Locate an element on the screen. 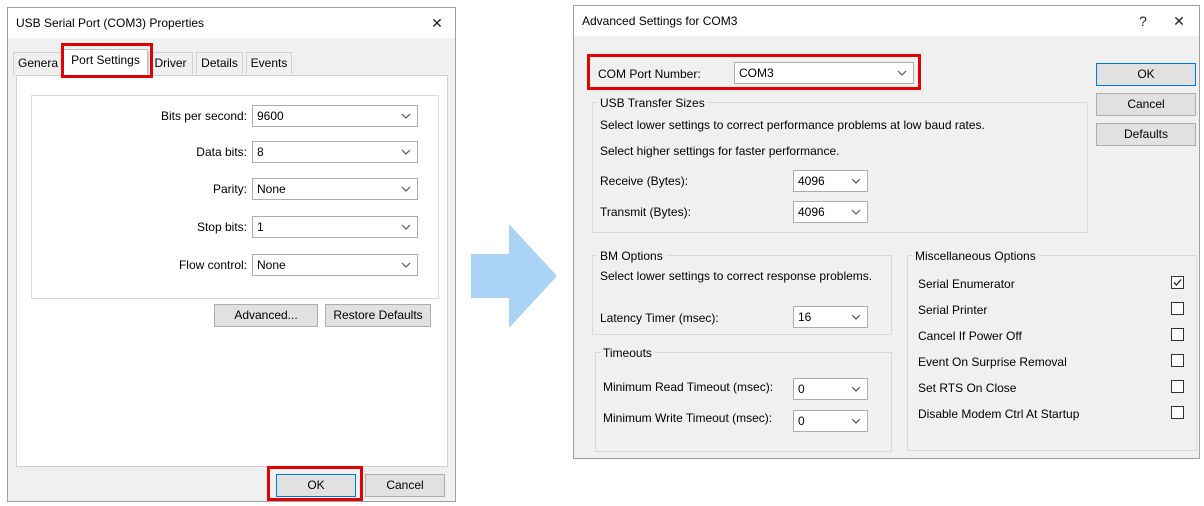 The image size is (1204, 506). transmit-select: 4096 is located at coordinates (830, 212).